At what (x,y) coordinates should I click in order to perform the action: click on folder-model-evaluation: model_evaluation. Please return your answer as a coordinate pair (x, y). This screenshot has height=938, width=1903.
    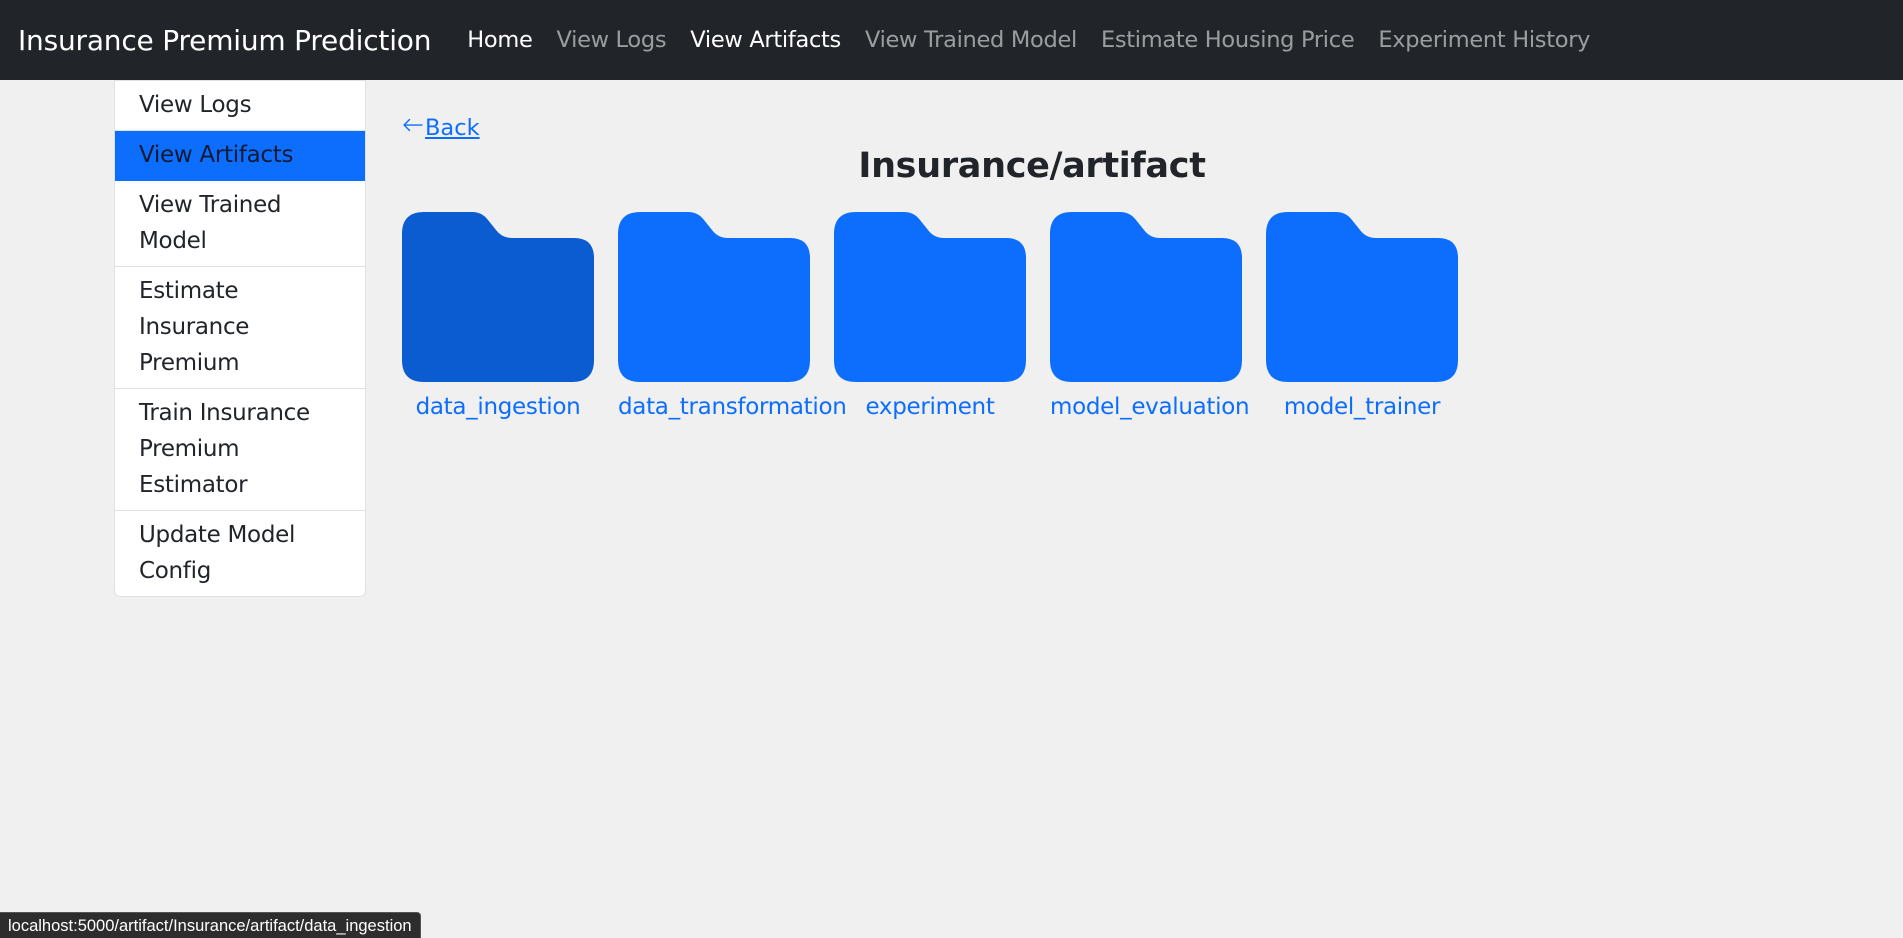
    Looking at the image, I should click on (1158, 316).